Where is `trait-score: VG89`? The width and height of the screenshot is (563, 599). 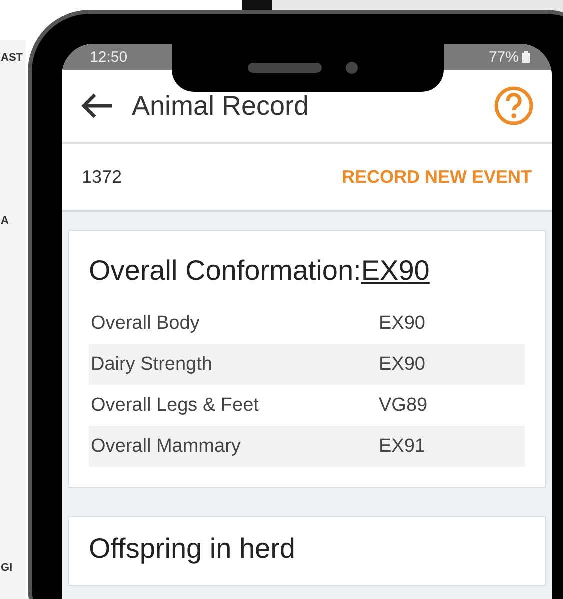
trait-score: VG89 is located at coordinates (403, 405).